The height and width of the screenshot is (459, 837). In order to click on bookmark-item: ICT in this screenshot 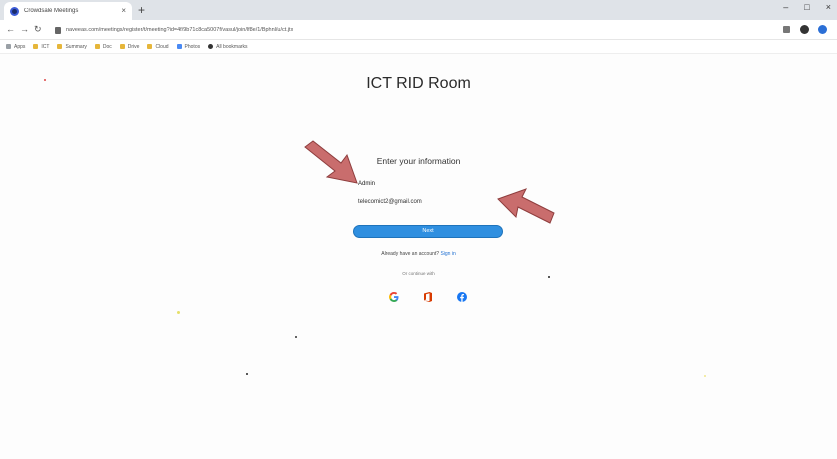, I will do `click(41, 47)`.